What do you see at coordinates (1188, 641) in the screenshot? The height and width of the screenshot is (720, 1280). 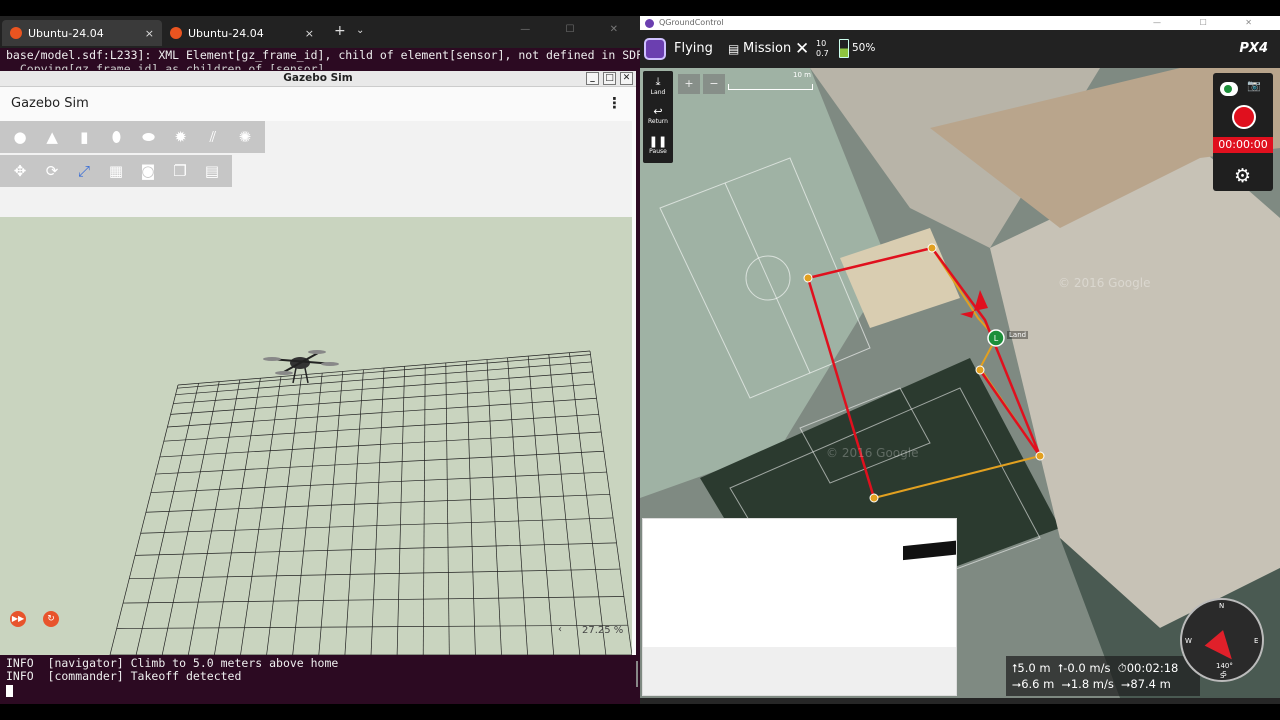 I see `compass-w: W` at bounding box center [1188, 641].